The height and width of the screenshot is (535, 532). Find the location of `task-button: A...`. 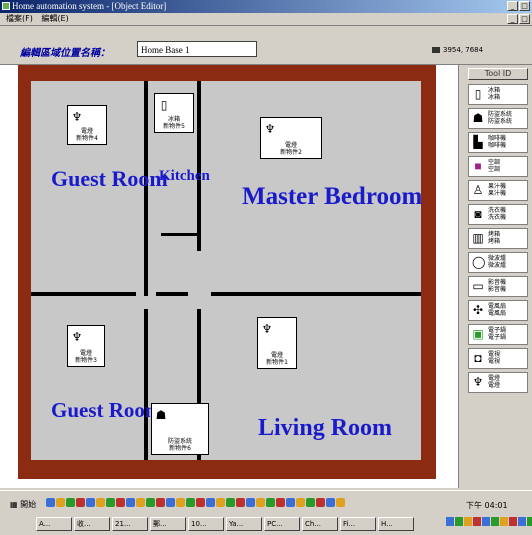

task-button: A... is located at coordinates (54, 524).